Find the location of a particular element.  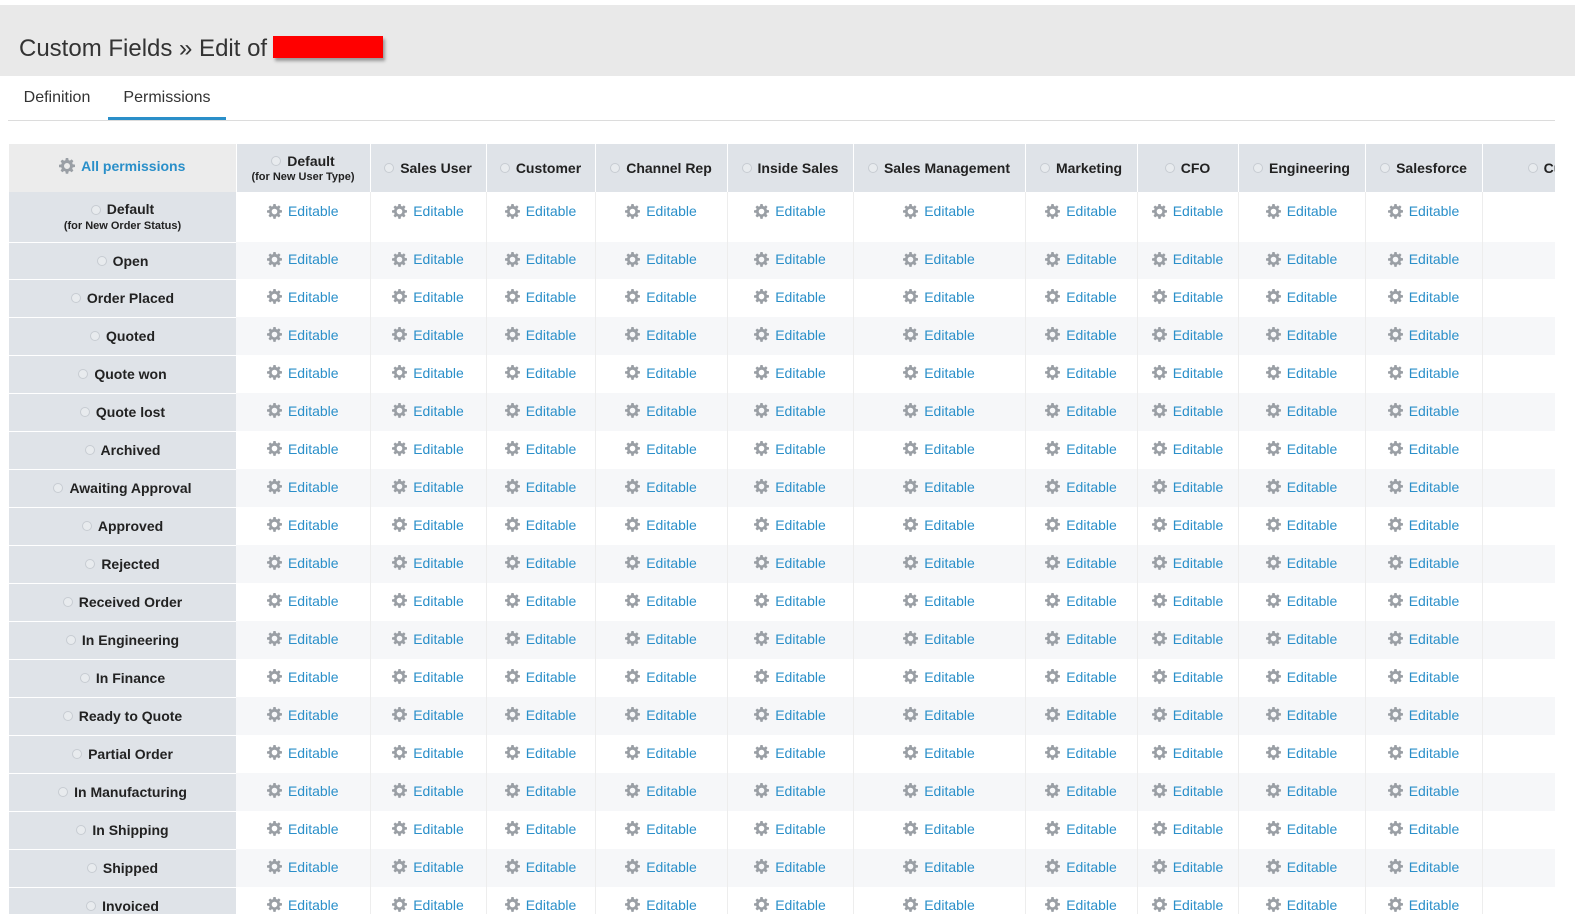

row-header: Ready to Quote is located at coordinates (122, 716).